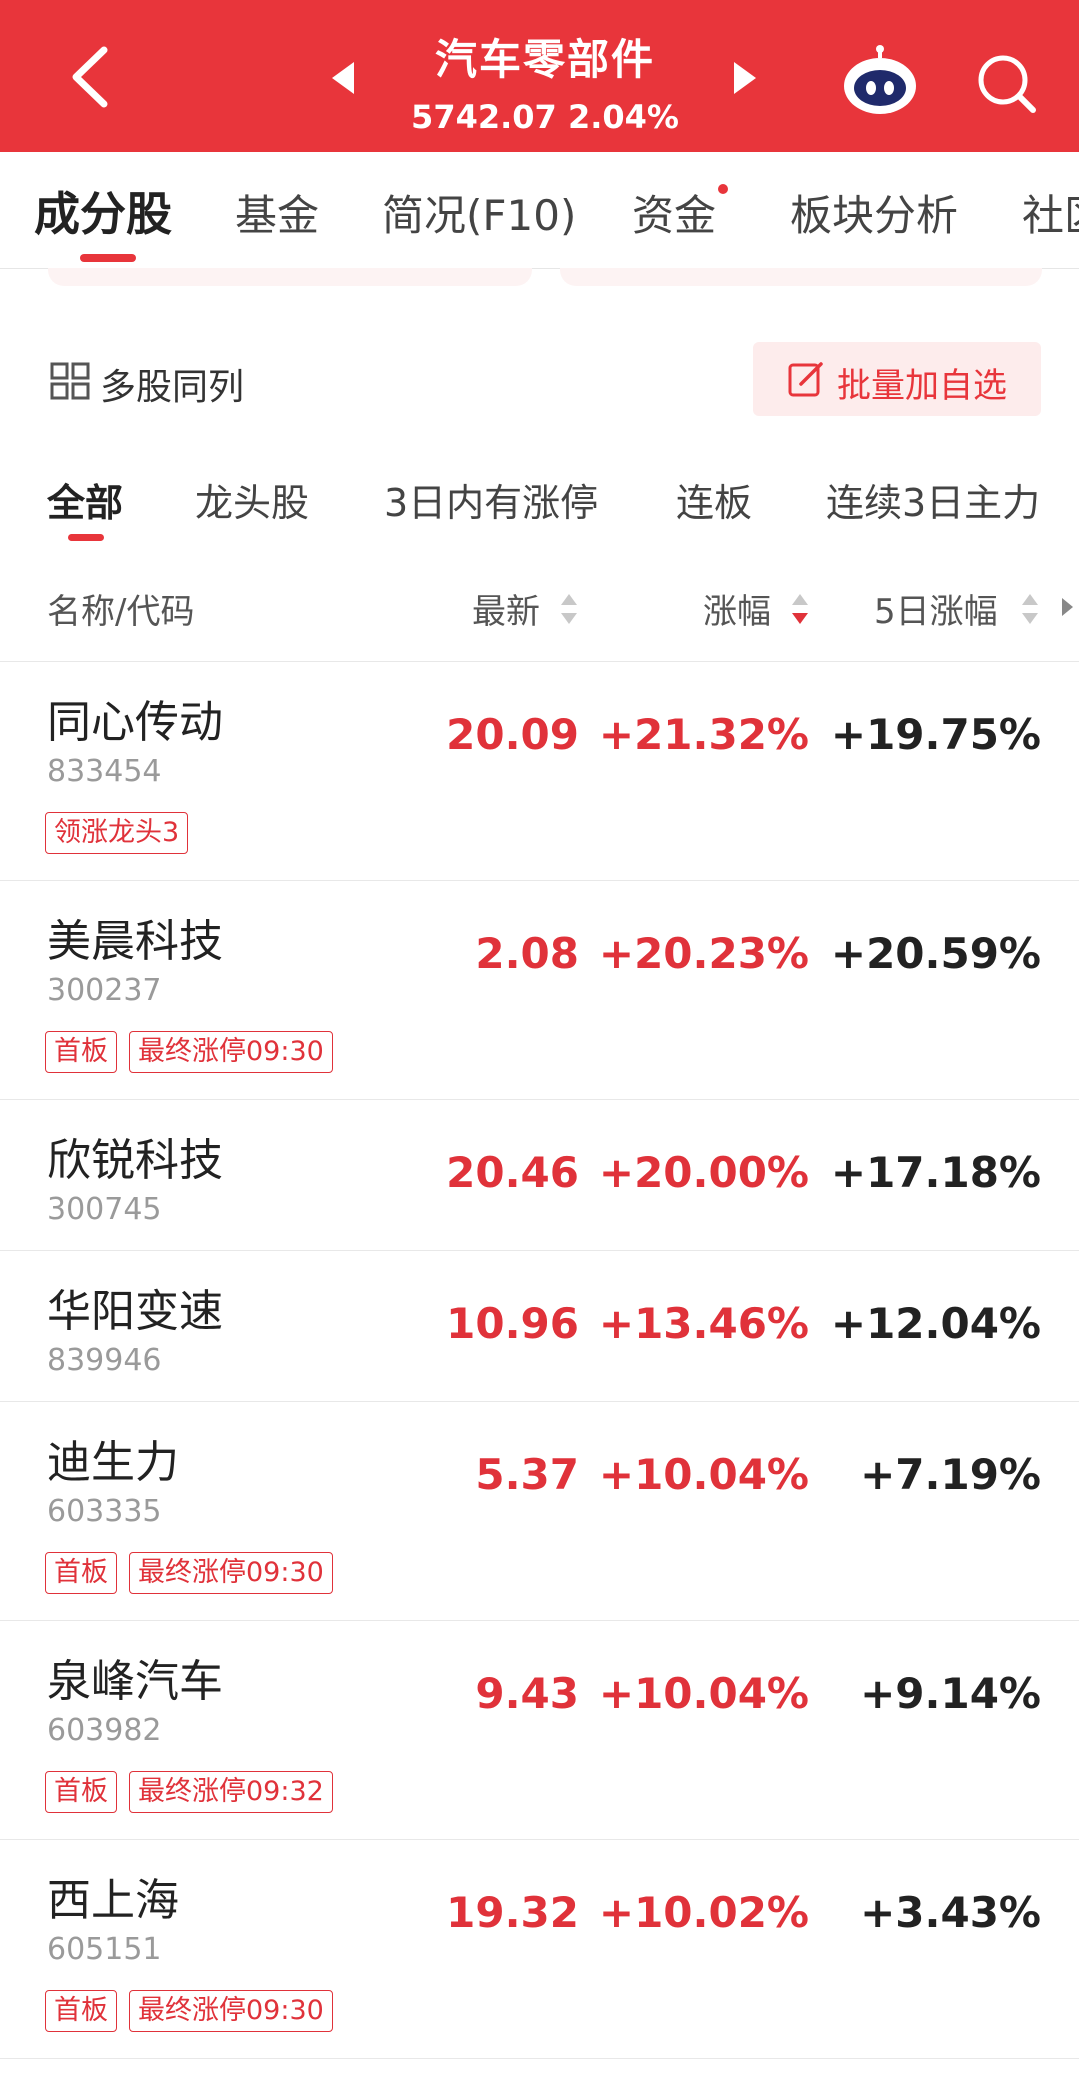 The image size is (1079, 2076). Describe the element at coordinates (70, 381) in the screenshot. I see `grid-icon` at that location.